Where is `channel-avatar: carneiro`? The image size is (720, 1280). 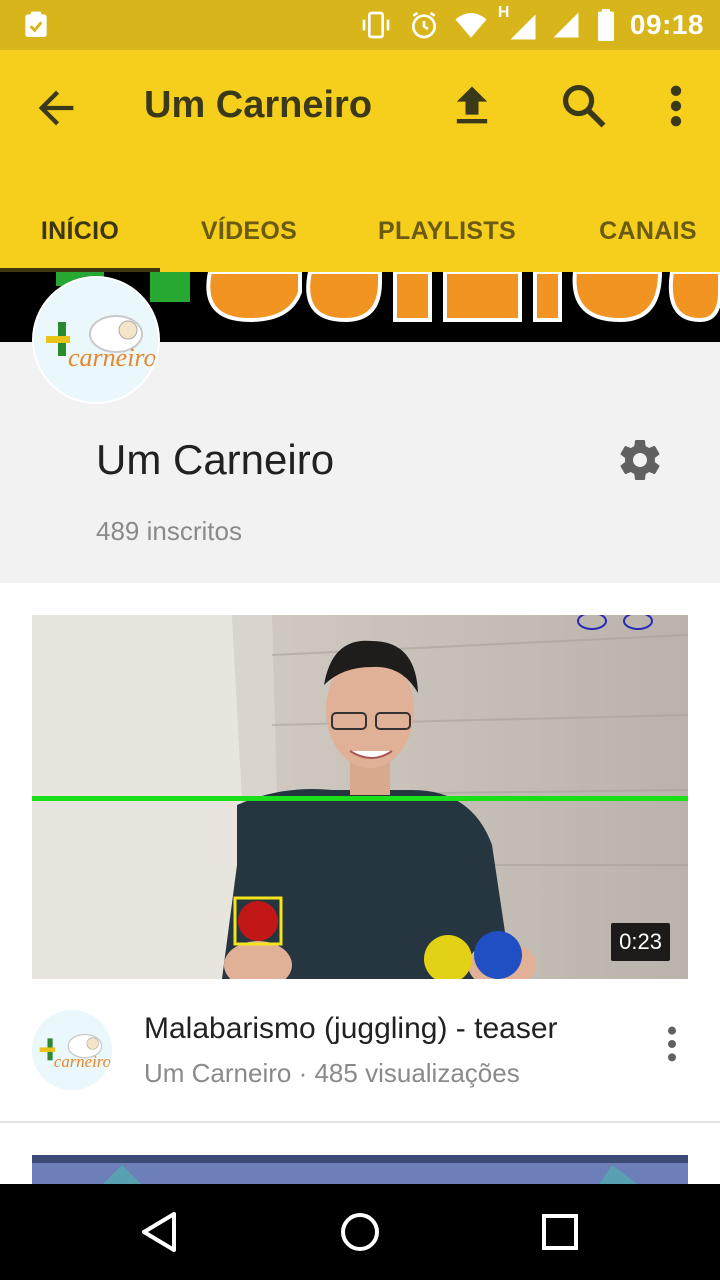 channel-avatar: carneiro is located at coordinates (96, 340).